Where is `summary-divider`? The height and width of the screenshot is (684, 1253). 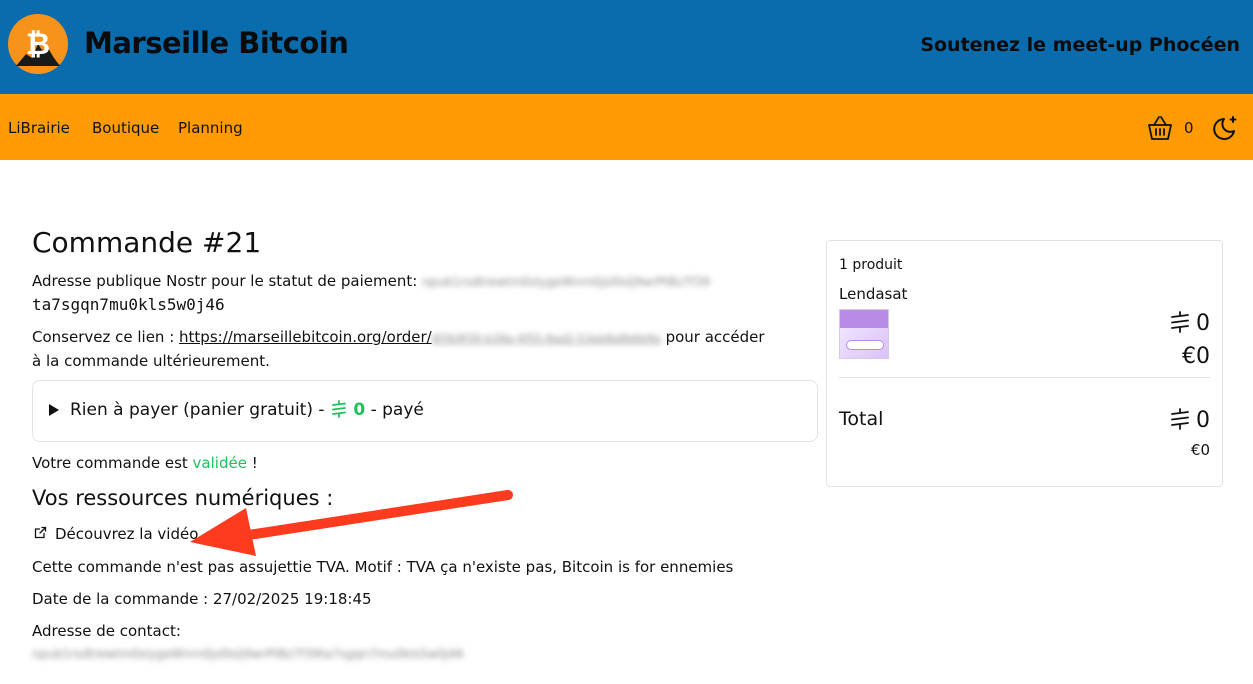 summary-divider is located at coordinates (1024, 377).